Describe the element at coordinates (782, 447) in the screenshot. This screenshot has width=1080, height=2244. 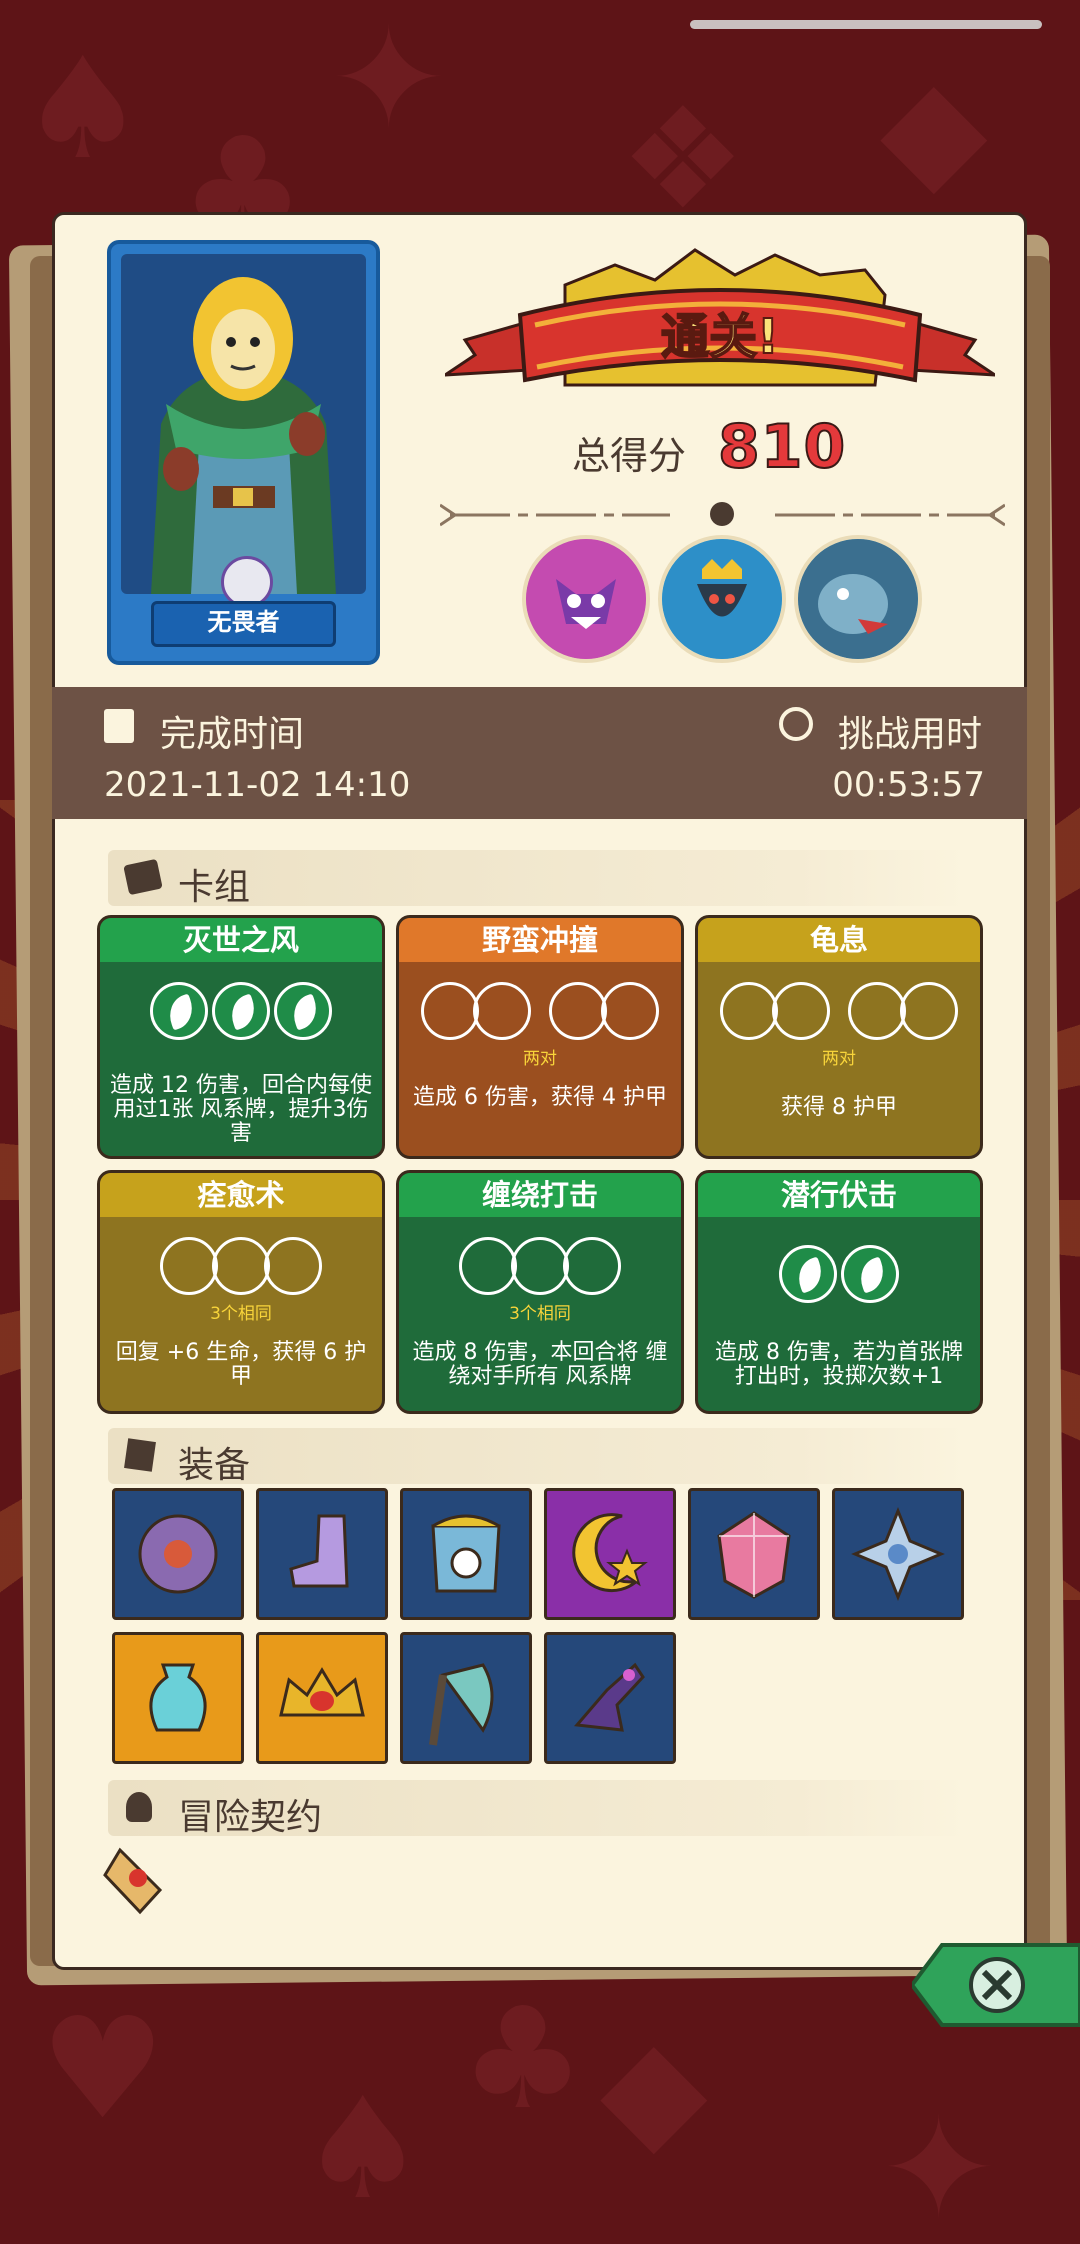
I see `score-value: 810` at that location.